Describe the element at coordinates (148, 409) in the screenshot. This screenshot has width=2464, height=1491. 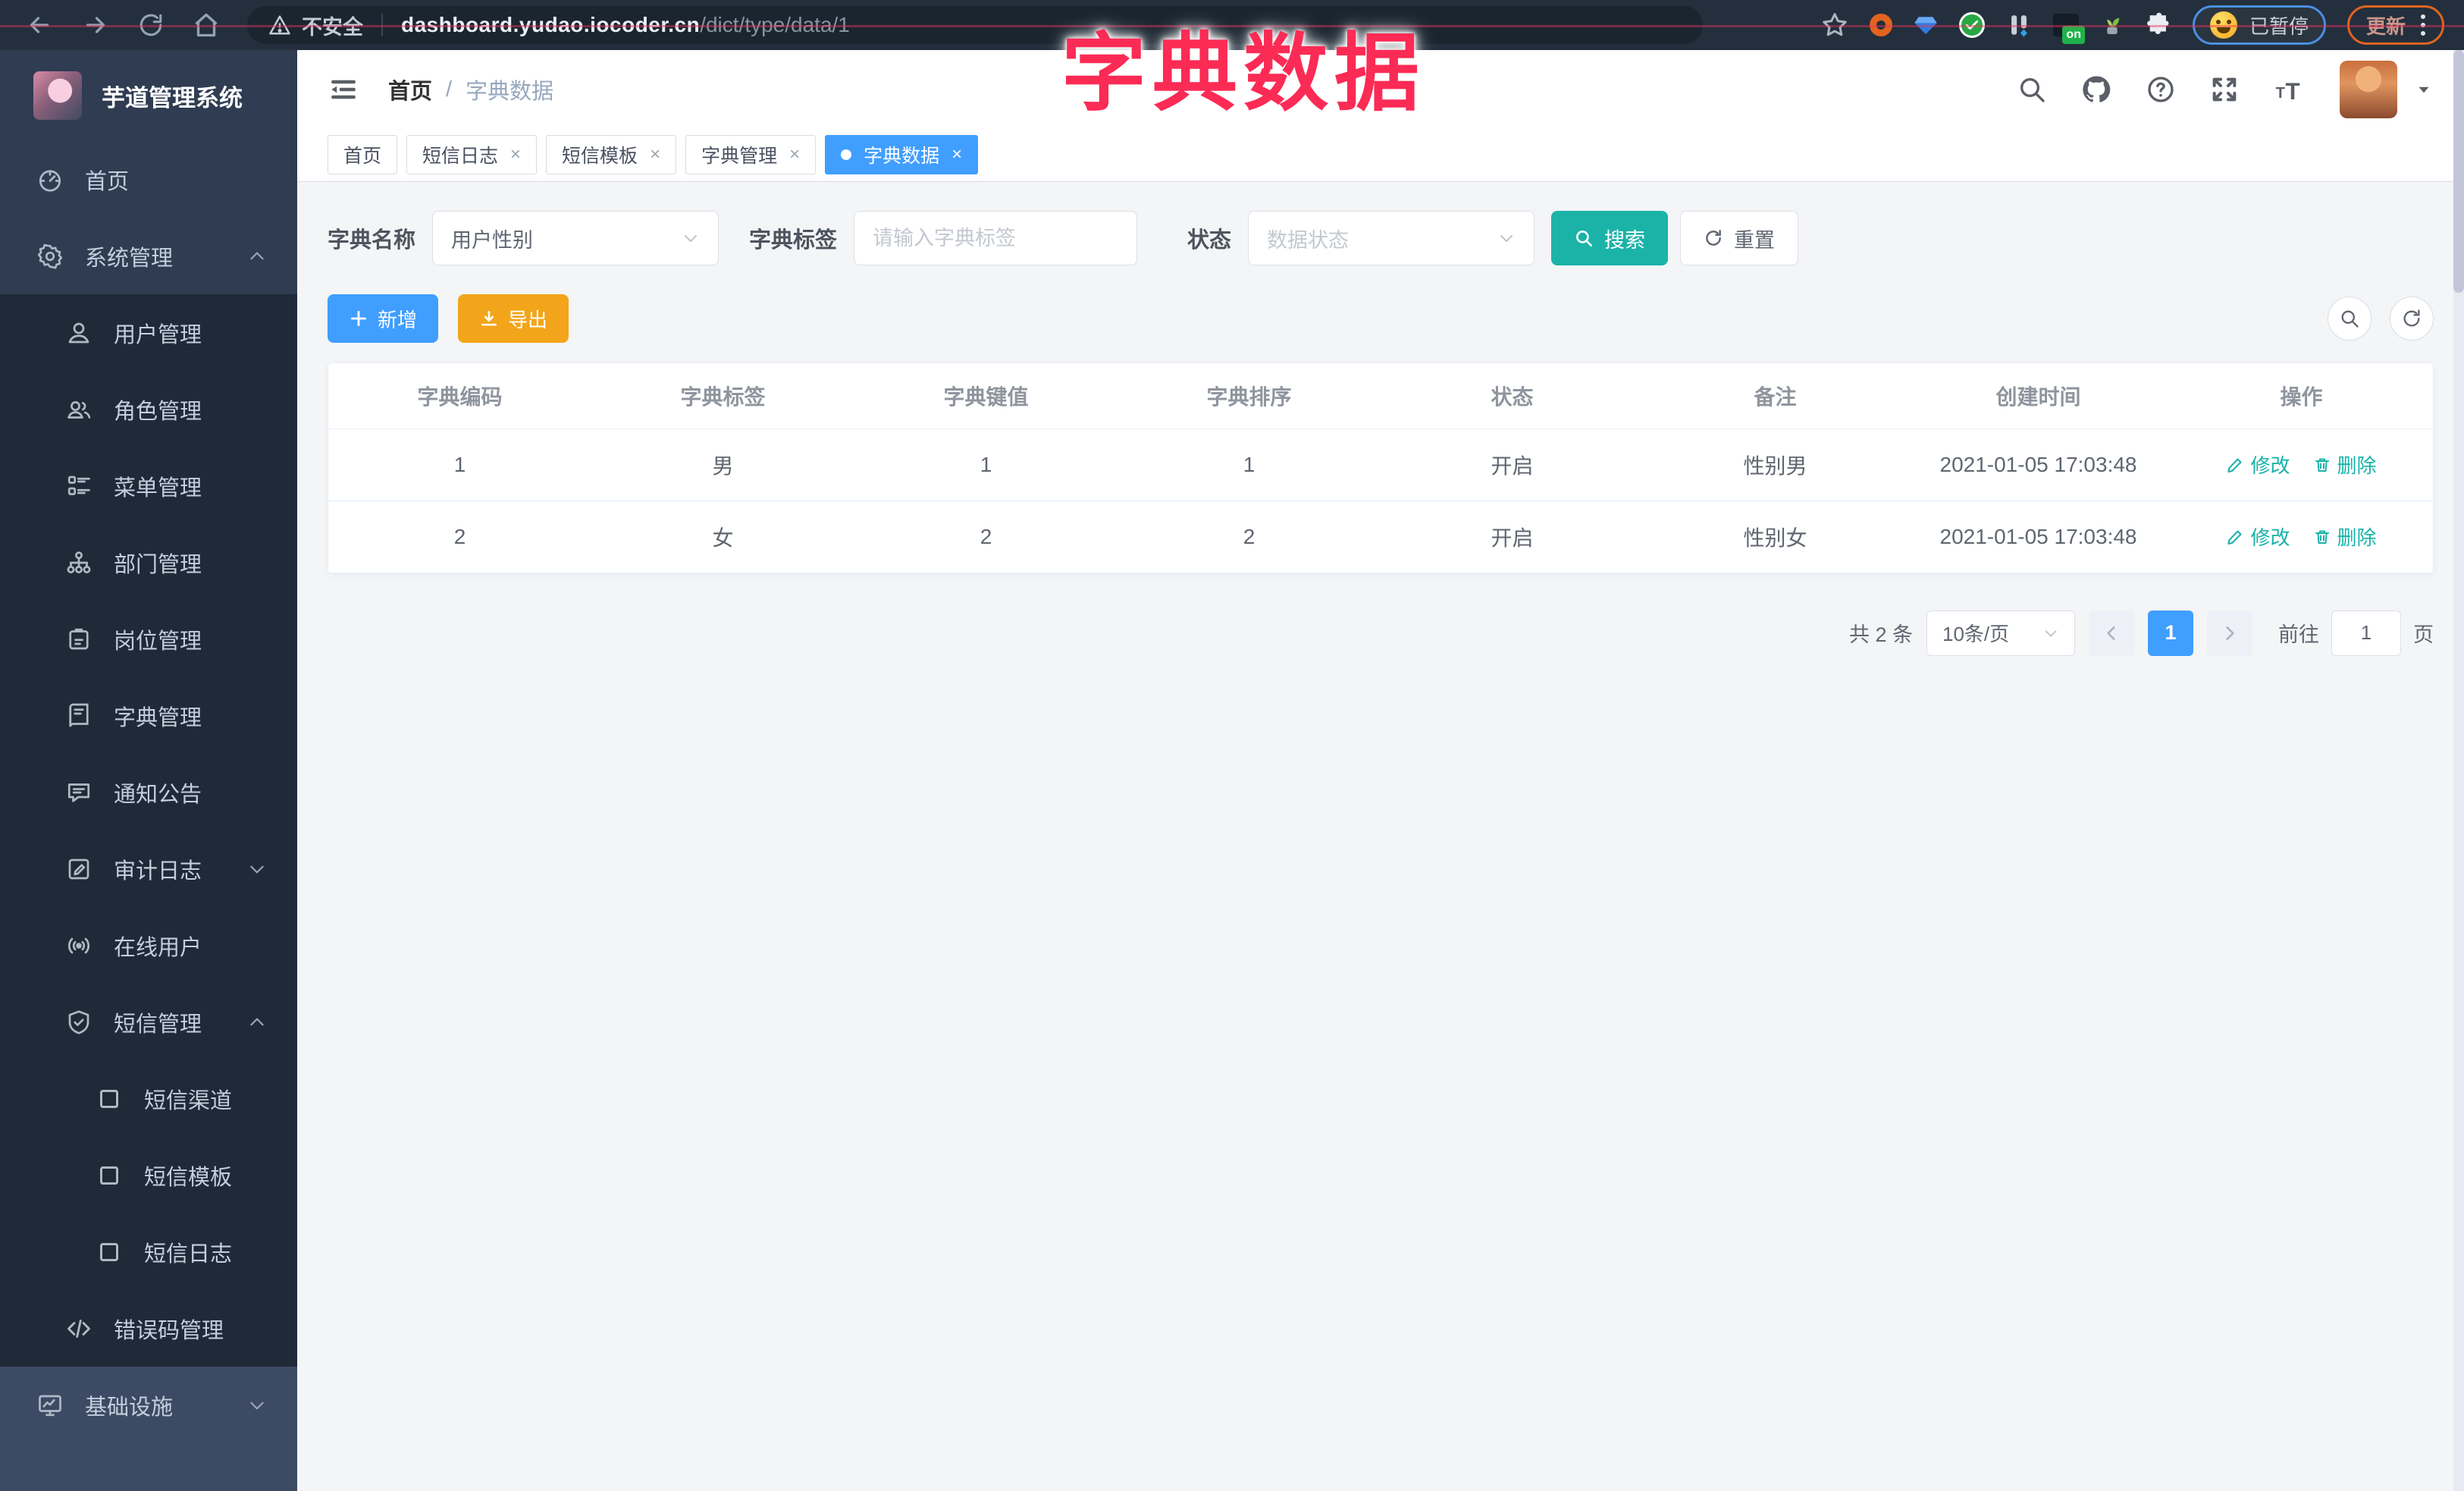
I see `sidebar-item-roles: 角色管理` at that location.